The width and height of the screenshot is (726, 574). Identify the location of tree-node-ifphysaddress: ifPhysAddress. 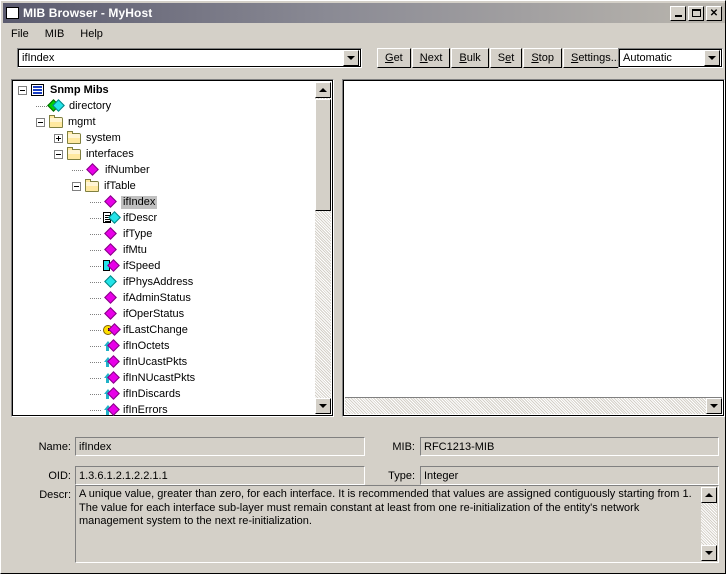
(165, 282).